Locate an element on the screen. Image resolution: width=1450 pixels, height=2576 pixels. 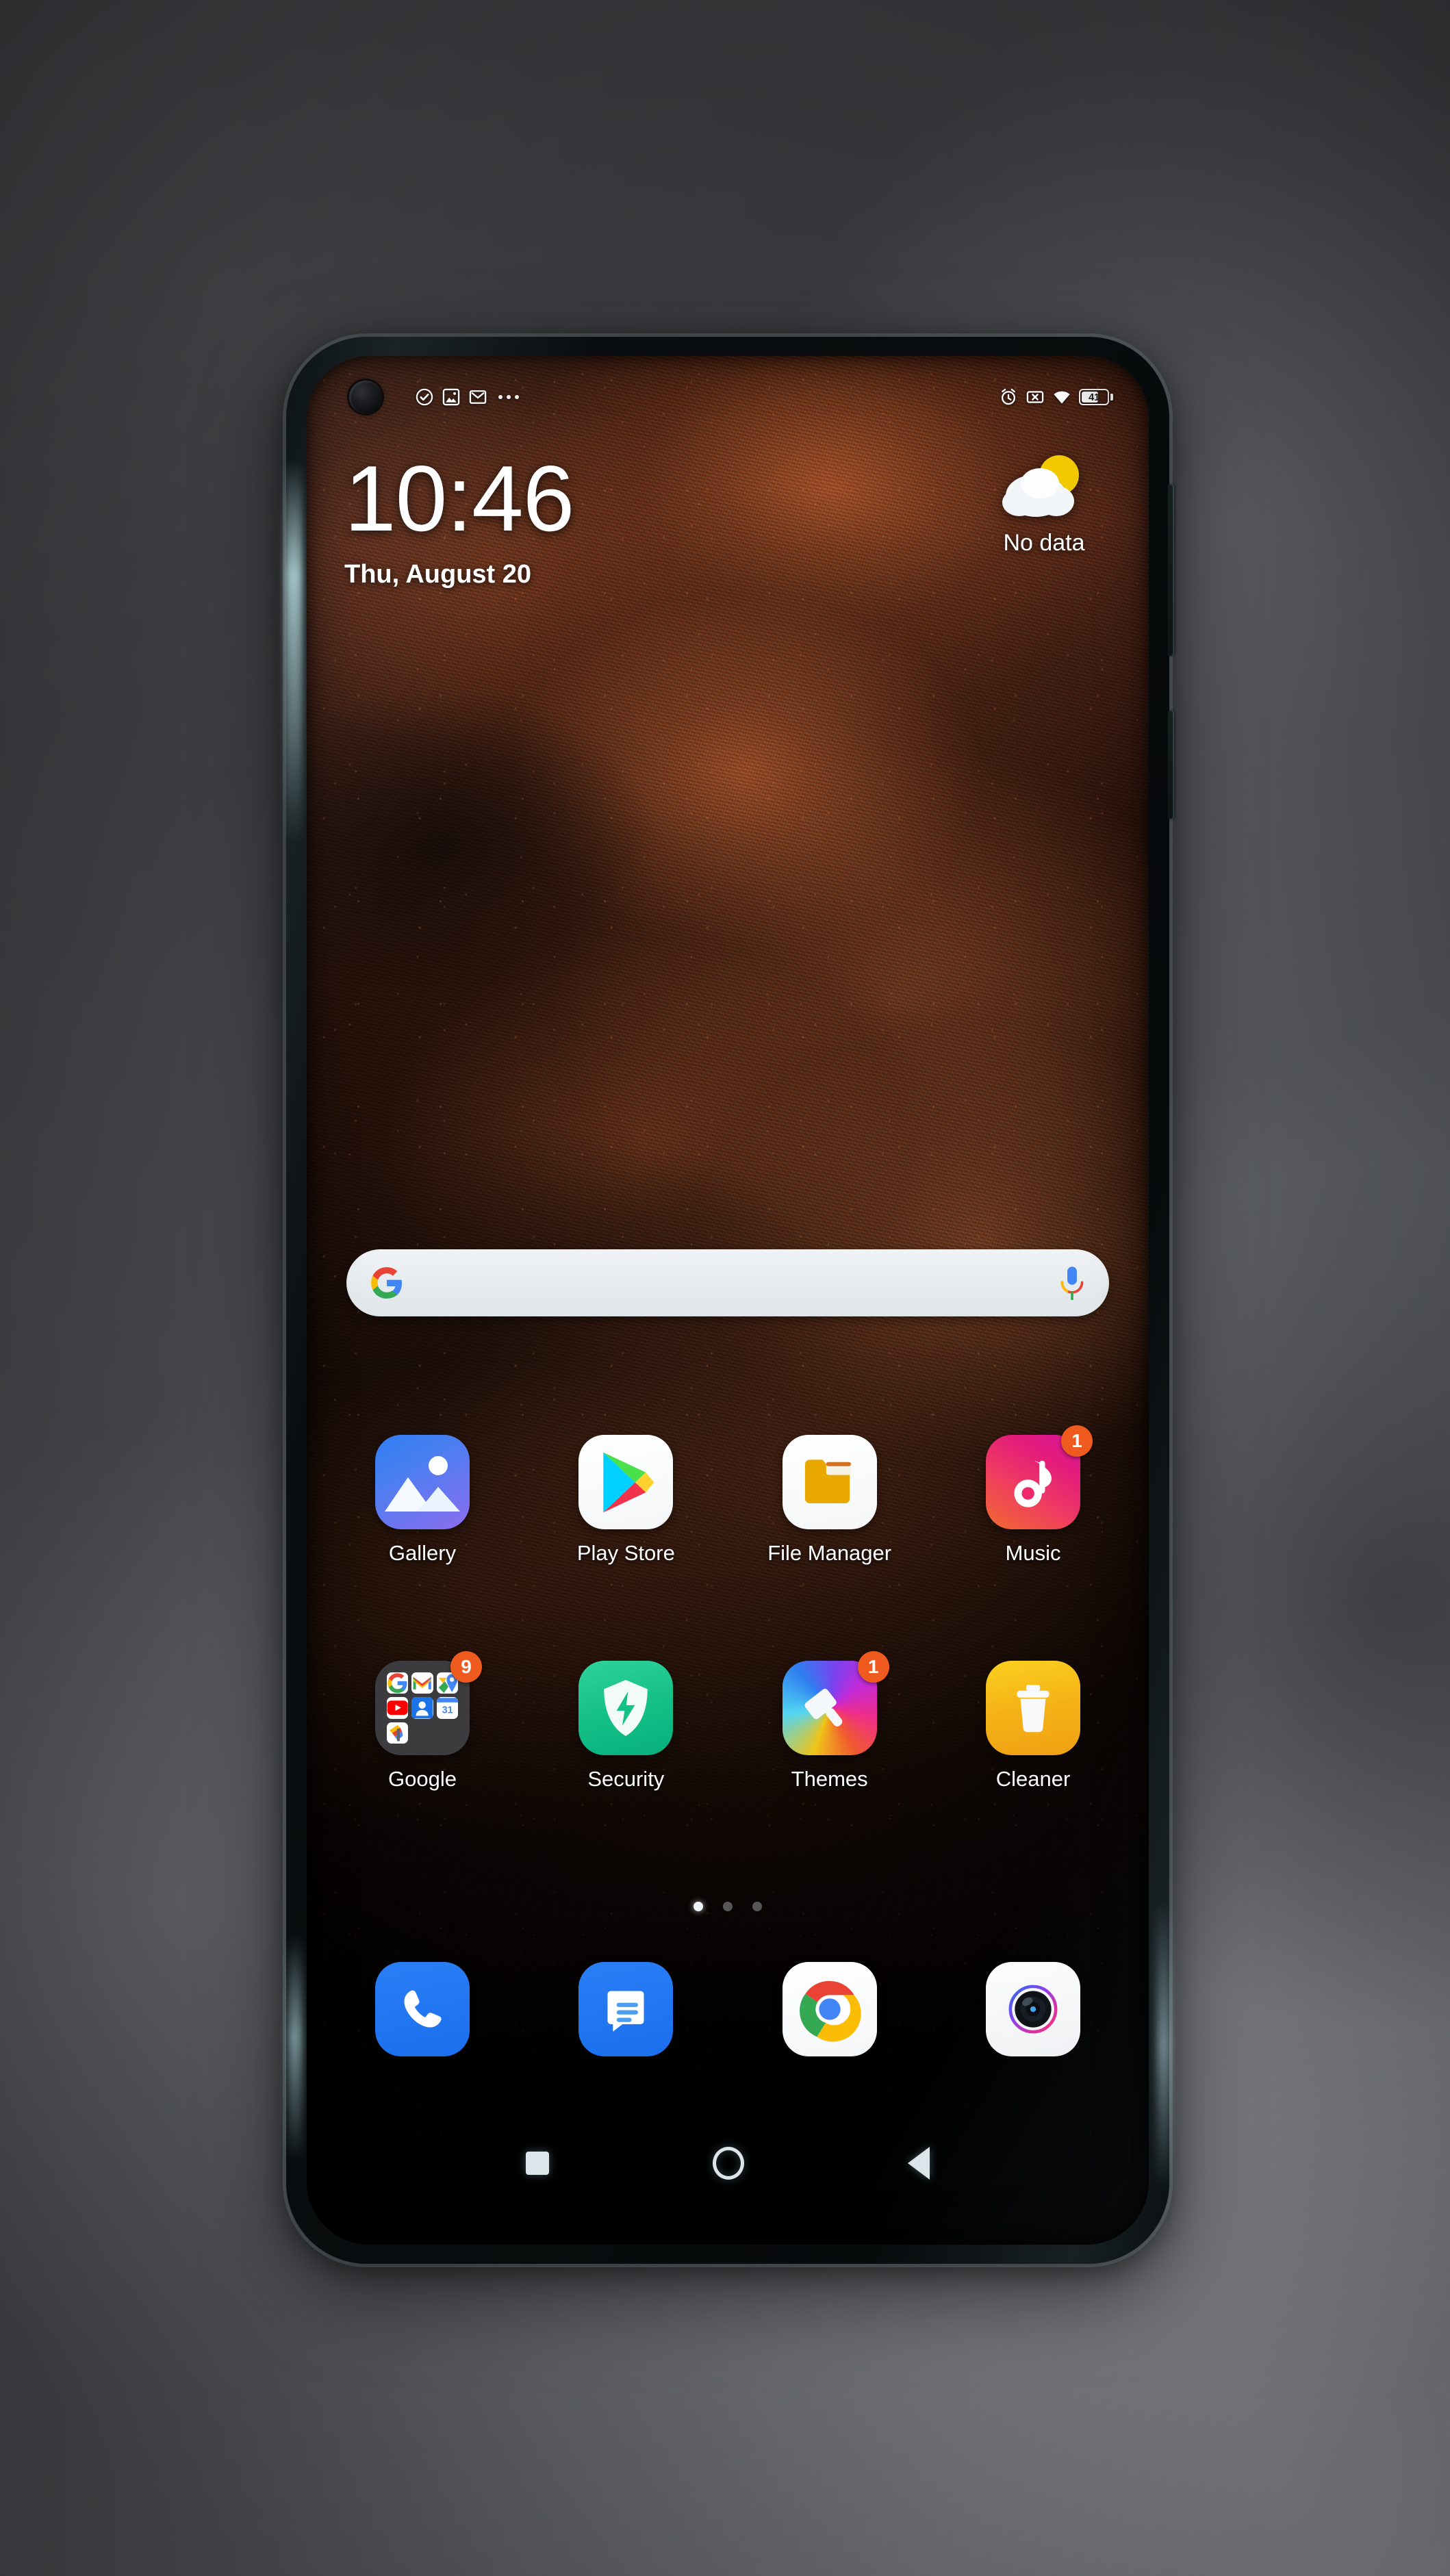
alarm-icon is located at coordinates (1009, 396).